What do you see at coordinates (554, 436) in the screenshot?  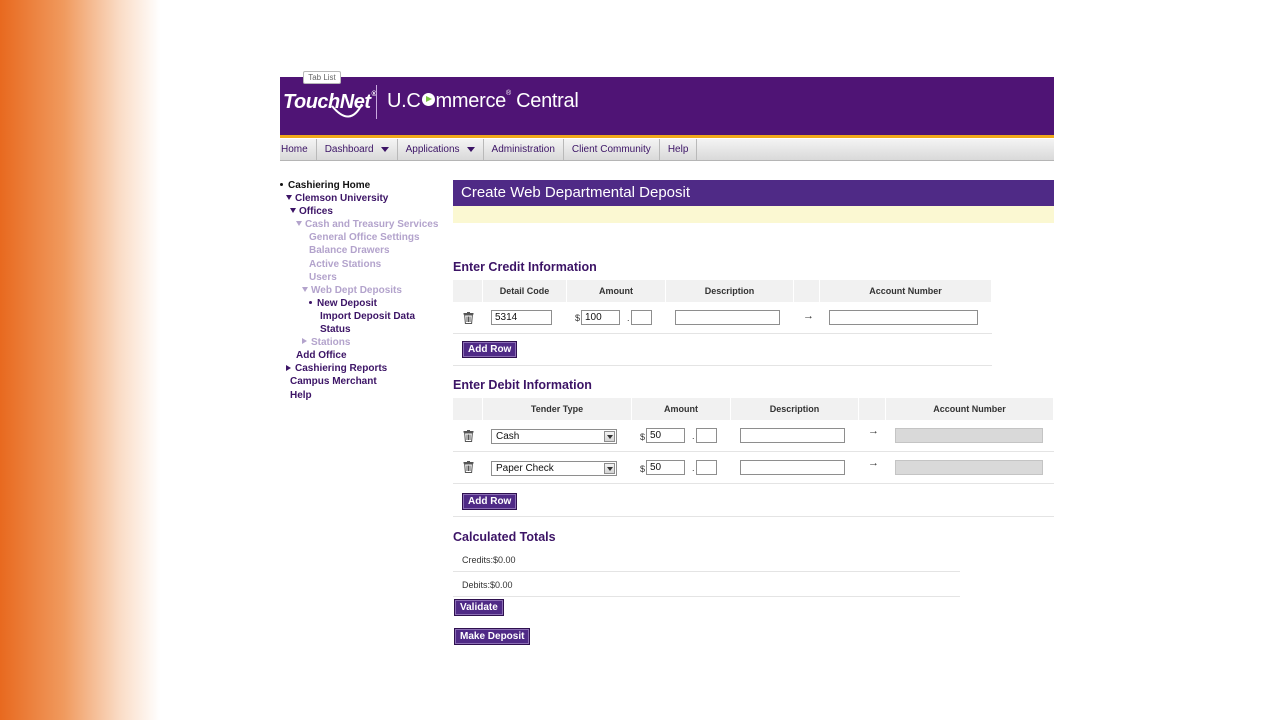 I see `tender-type-select: Cash` at bounding box center [554, 436].